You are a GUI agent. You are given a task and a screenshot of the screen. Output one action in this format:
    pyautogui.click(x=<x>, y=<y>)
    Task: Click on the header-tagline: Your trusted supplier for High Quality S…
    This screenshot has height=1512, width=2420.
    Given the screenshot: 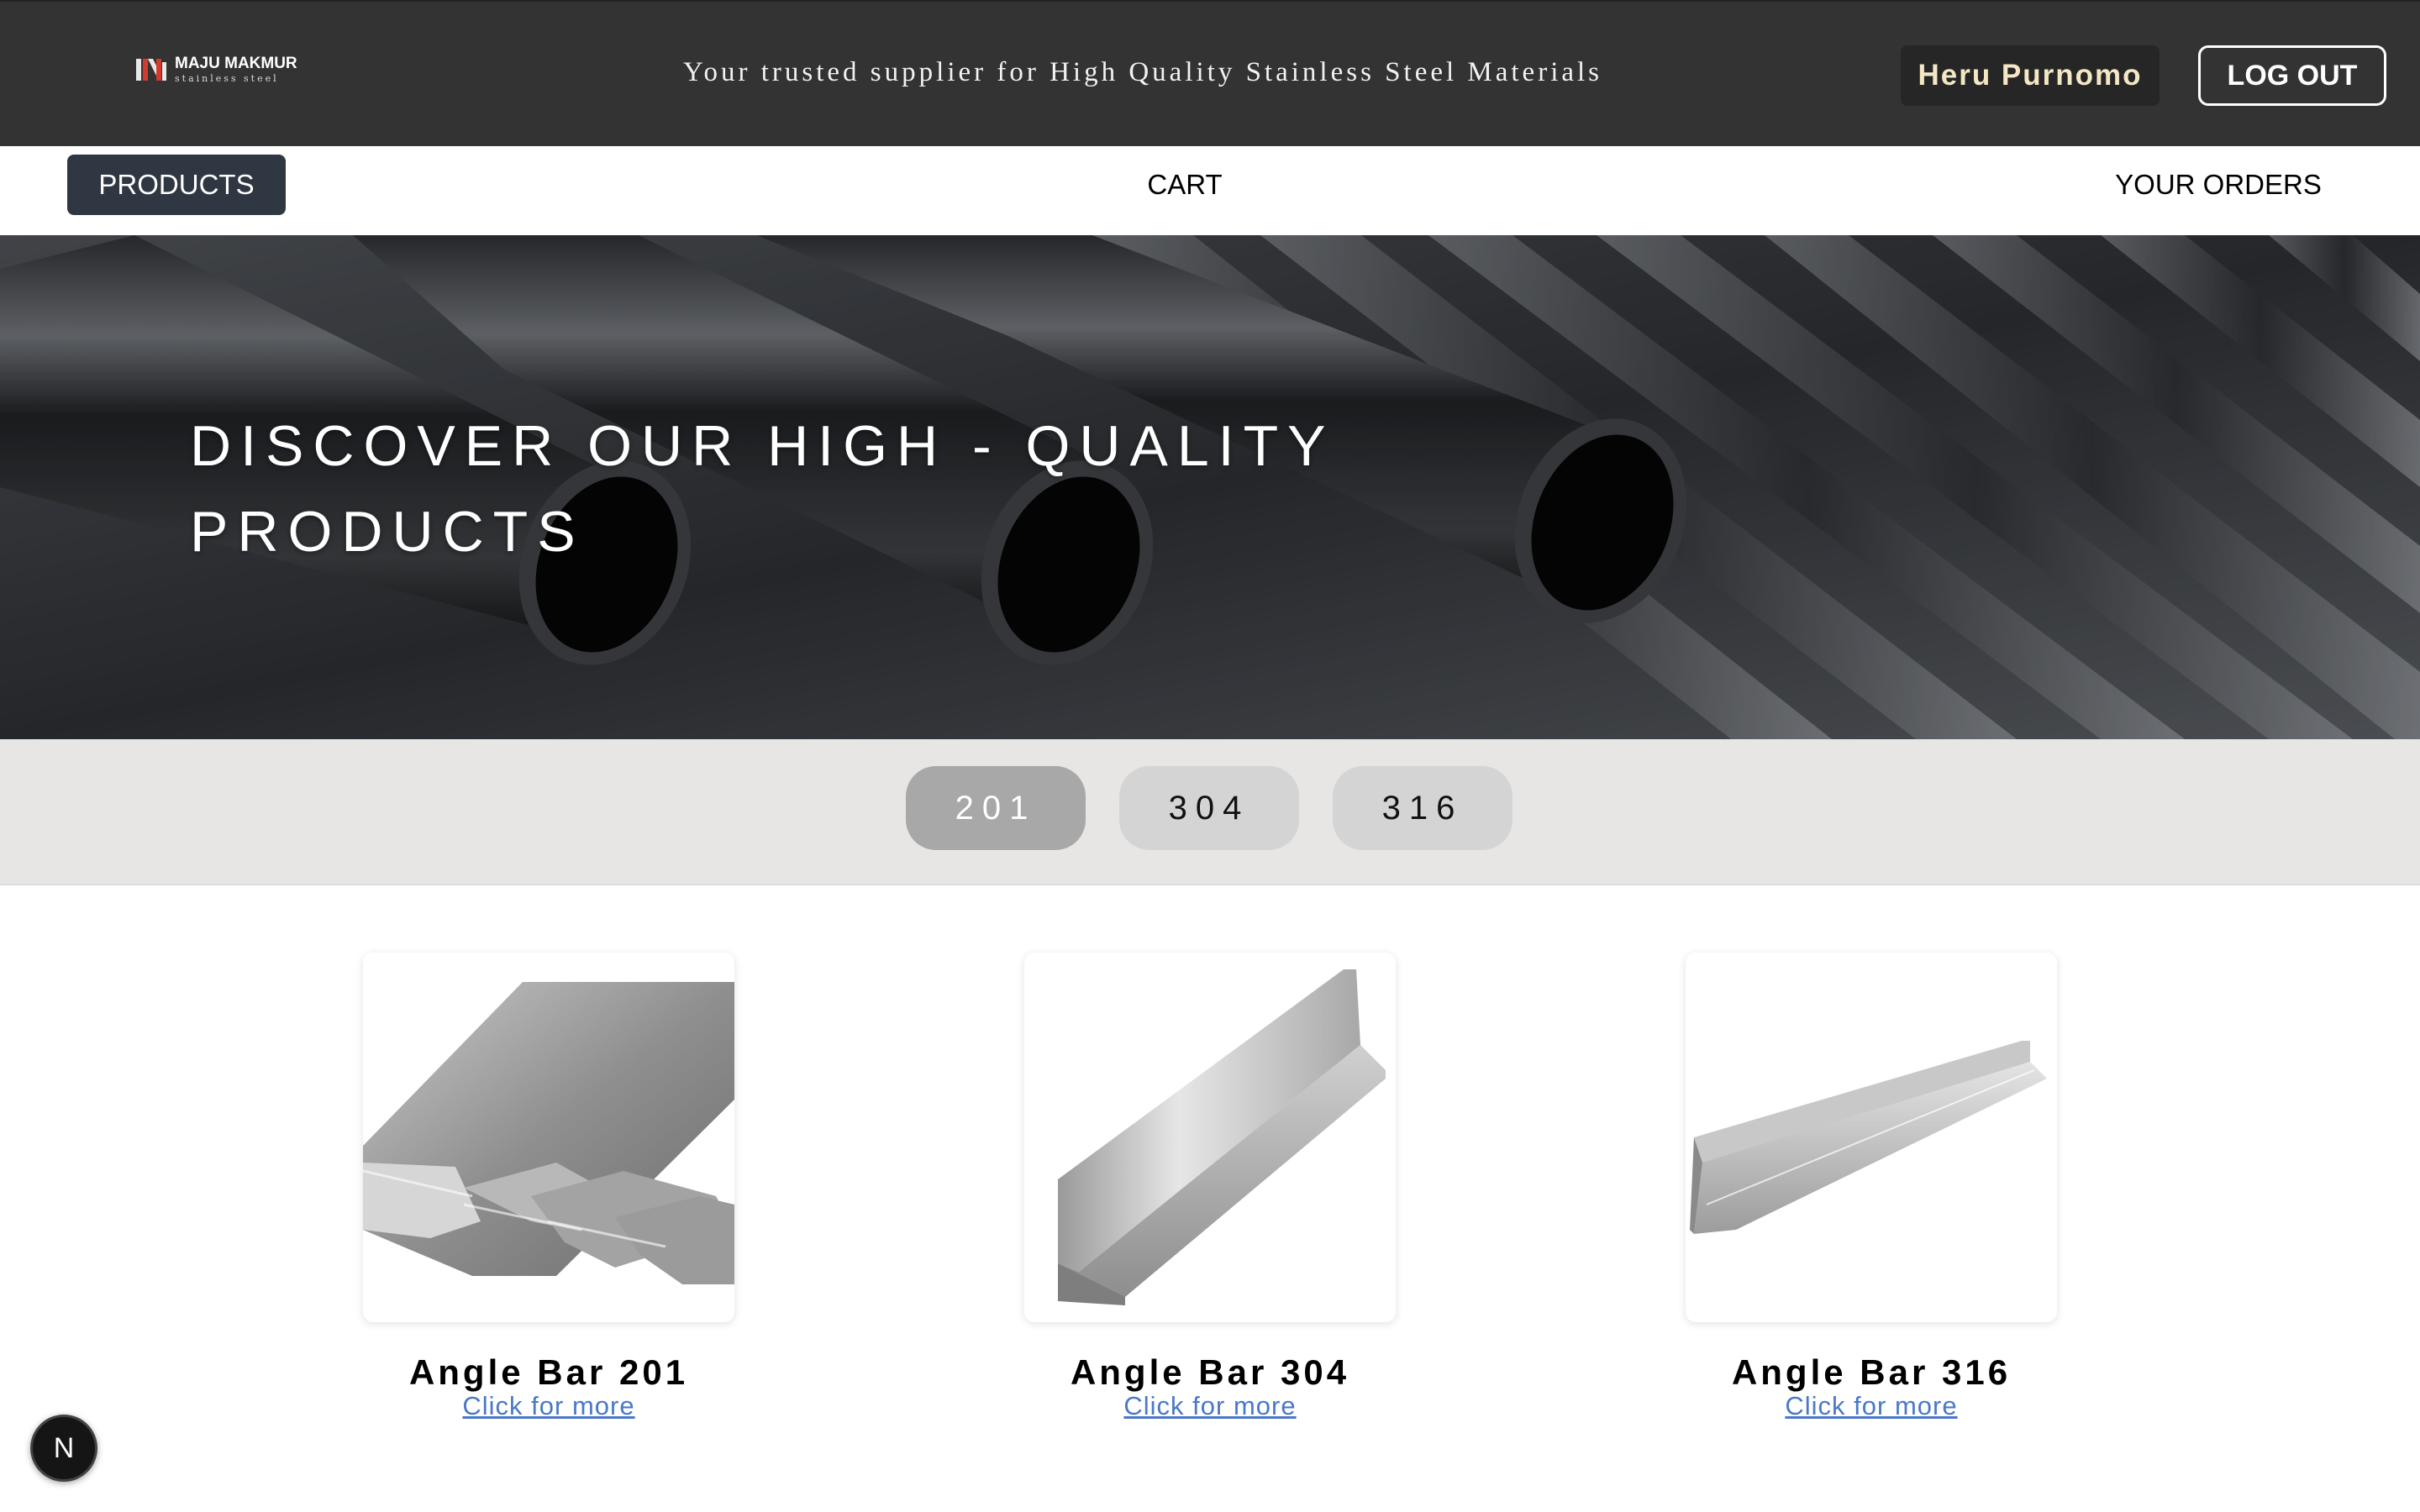 What is the action you would take?
    pyautogui.click(x=1142, y=72)
    